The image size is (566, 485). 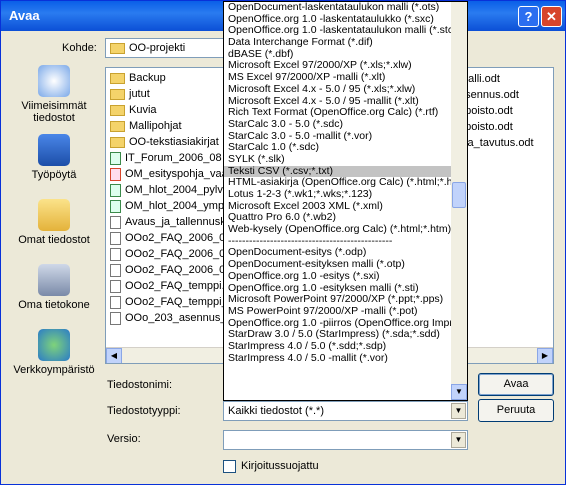 I want to click on dropdown-option: StarImpress 4.0 / 5.0 (*.sdd;*.sdp), so click(x=345, y=346).